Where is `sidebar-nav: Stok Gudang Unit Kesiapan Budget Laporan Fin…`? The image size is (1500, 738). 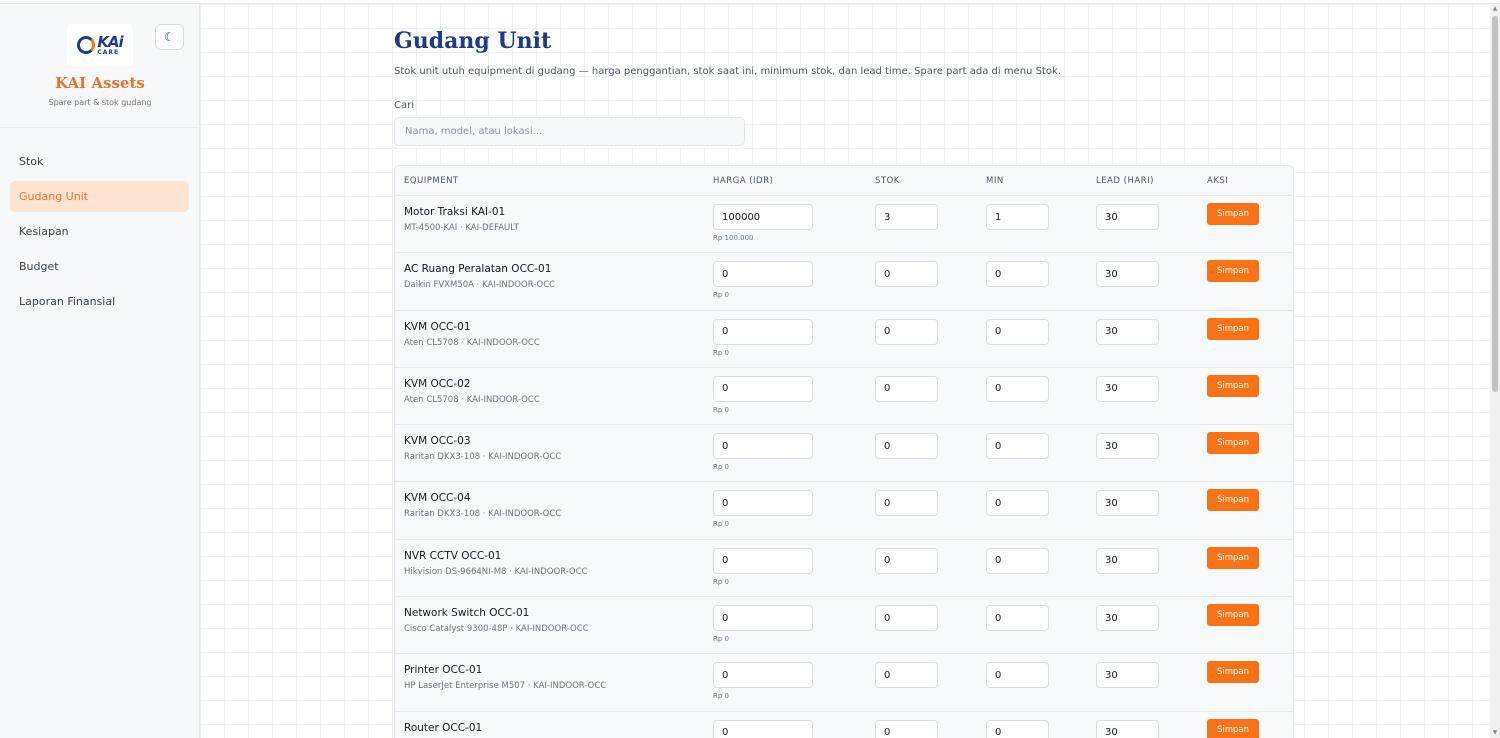 sidebar-nav: Stok Gudang Unit Kesiapan Budget Laporan Fin… is located at coordinates (99, 222).